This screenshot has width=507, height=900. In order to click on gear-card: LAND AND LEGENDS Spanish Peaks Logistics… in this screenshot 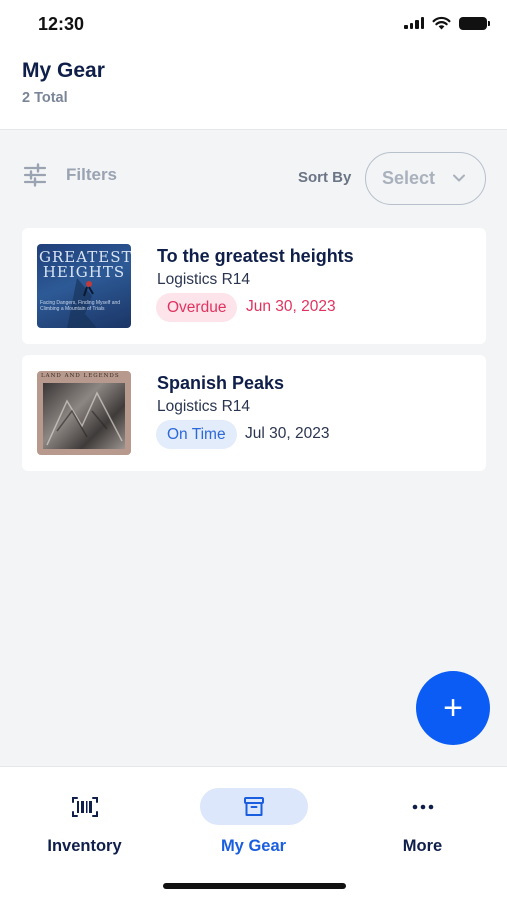, I will do `click(254, 413)`.